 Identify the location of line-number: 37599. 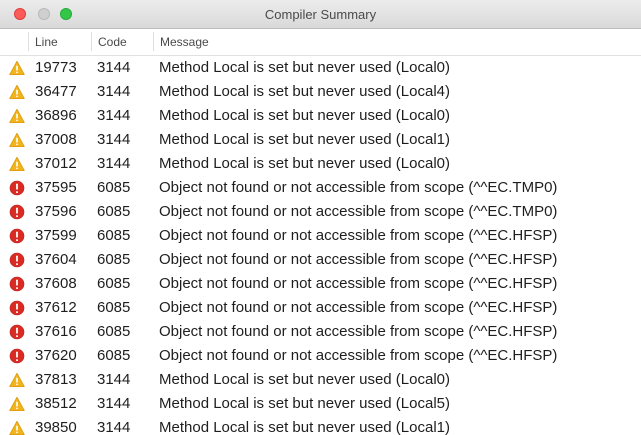
(56, 235).